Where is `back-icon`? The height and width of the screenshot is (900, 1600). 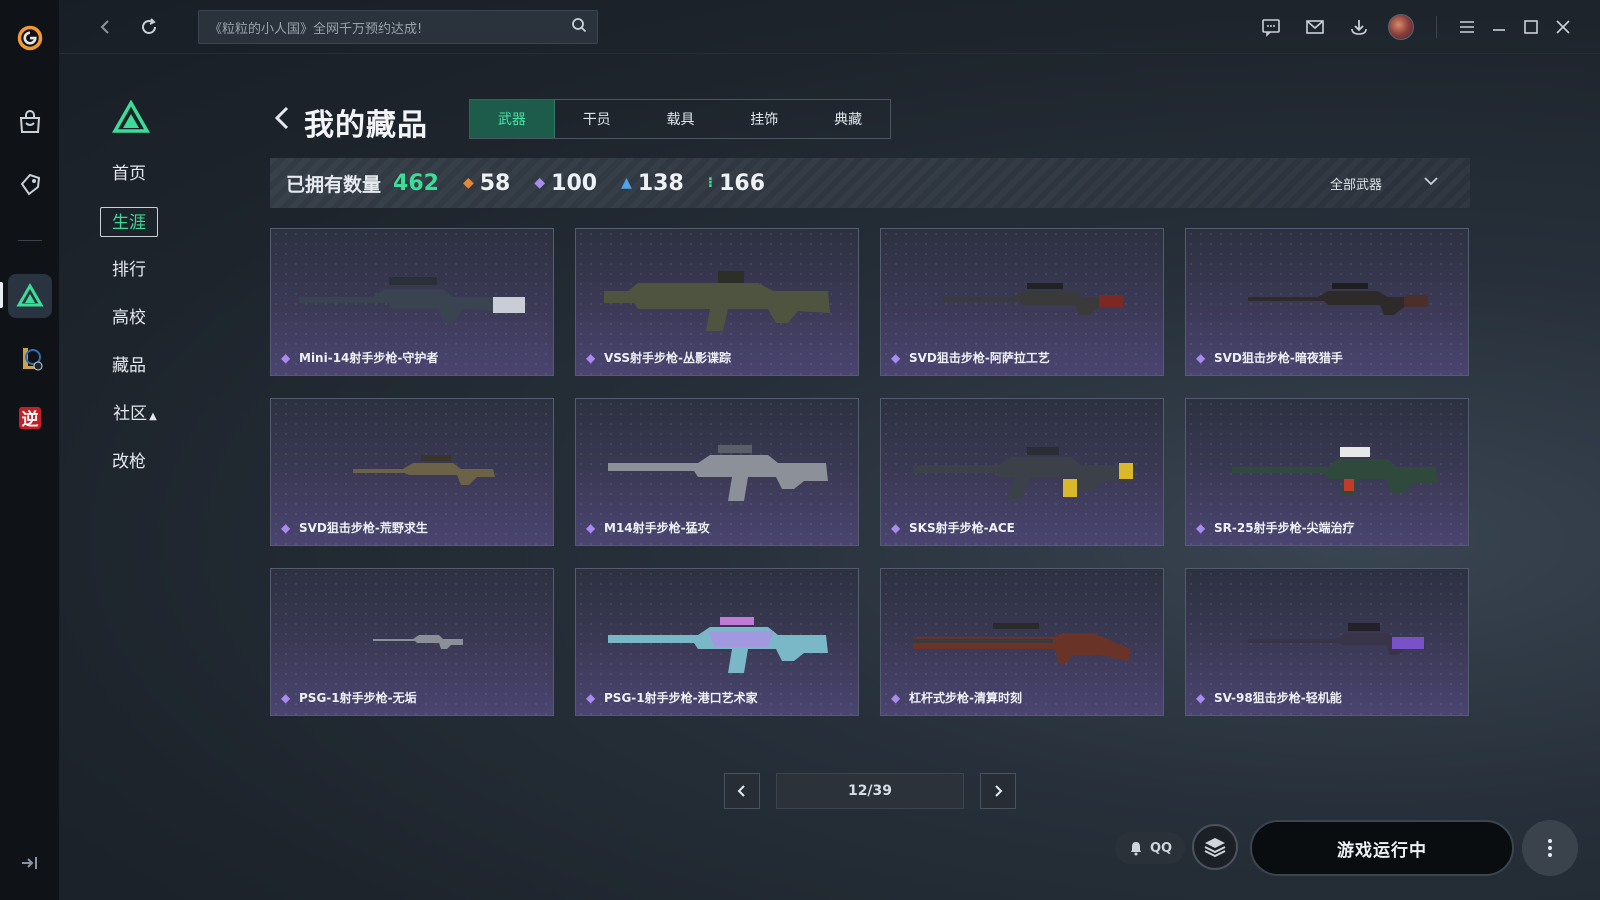 back-icon is located at coordinates (105, 27).